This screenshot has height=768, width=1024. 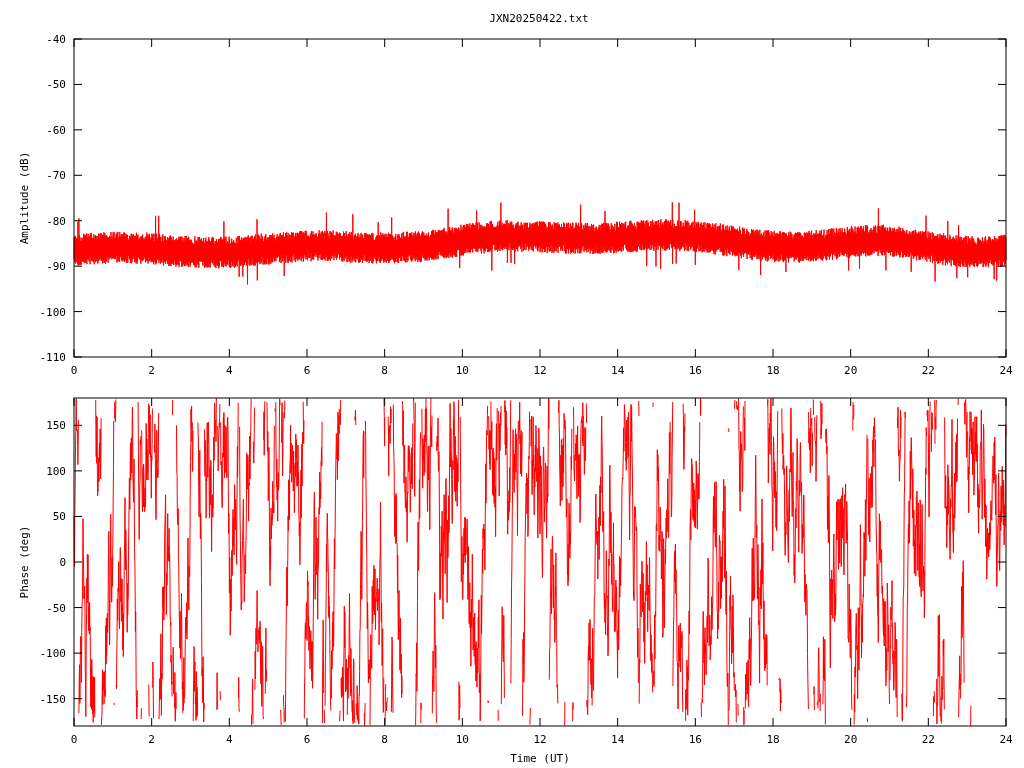 I want to click on y-tick-label: -110, so click(x=52, y=357).